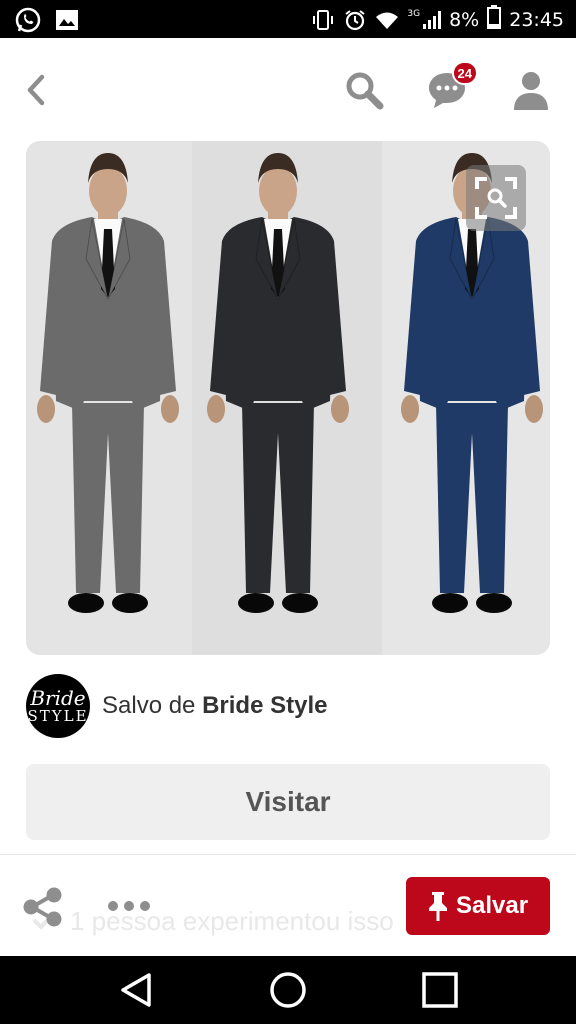 The width and height of the screenshot is (576, 1024). What do you see at coordinates (464, 19) in the screenshot?
I see `battery-percent: 8%` at bounding box center [464, 19].